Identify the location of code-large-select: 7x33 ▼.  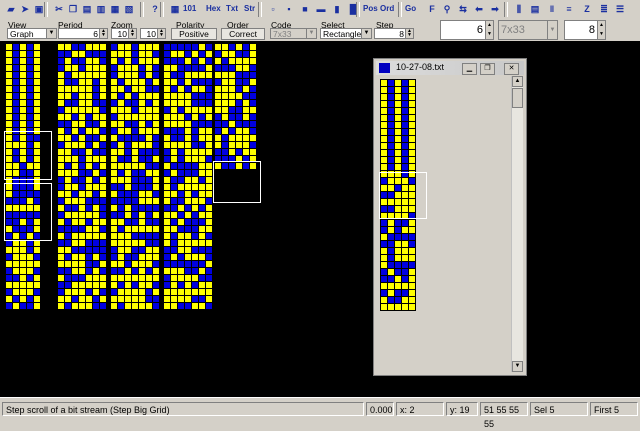
(528, 30).